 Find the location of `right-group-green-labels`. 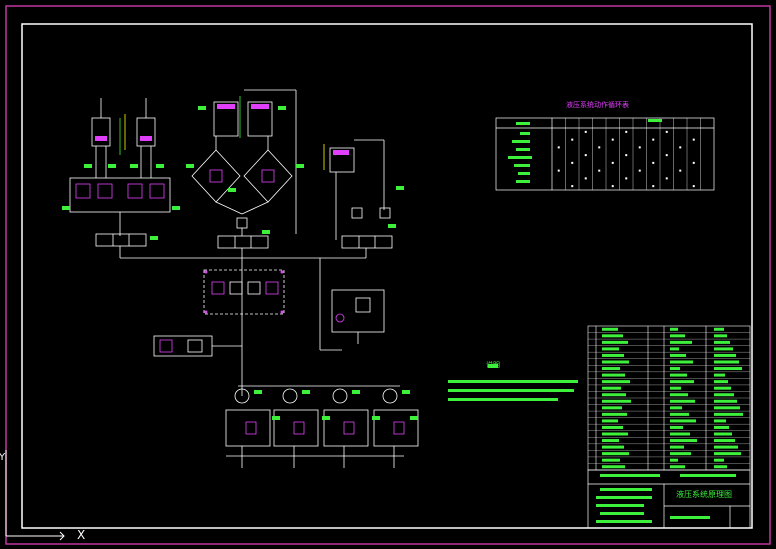

right-group-green-labels is located at coordinates (396, 207).